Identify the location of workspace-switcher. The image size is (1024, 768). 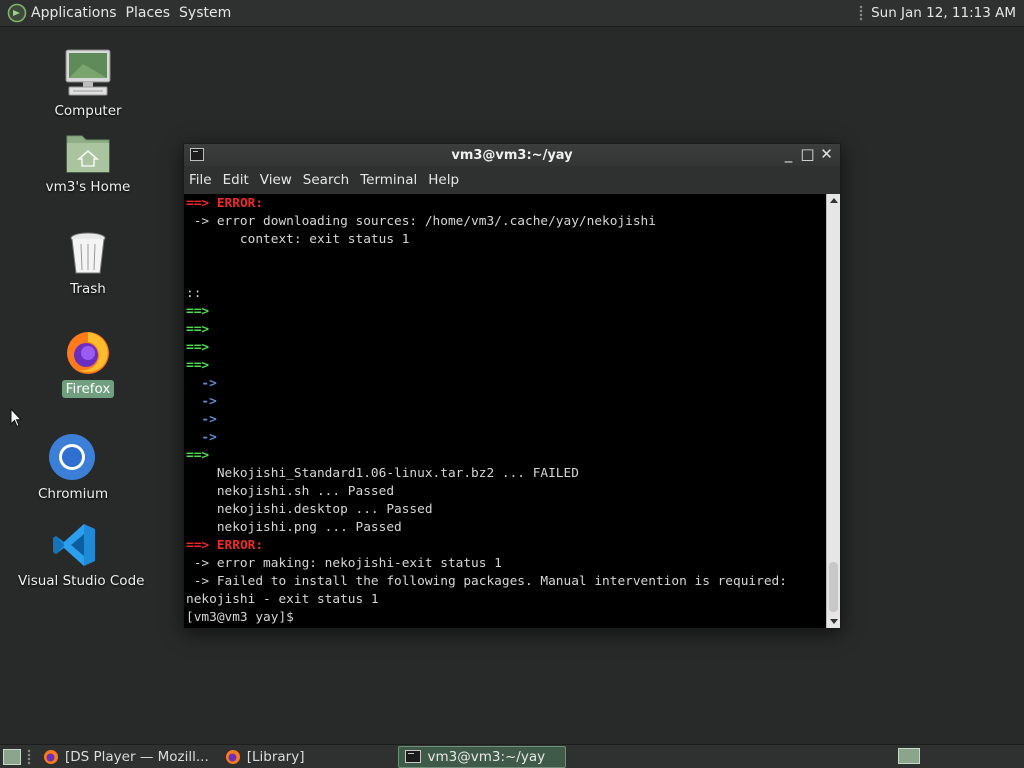
(909, 756).